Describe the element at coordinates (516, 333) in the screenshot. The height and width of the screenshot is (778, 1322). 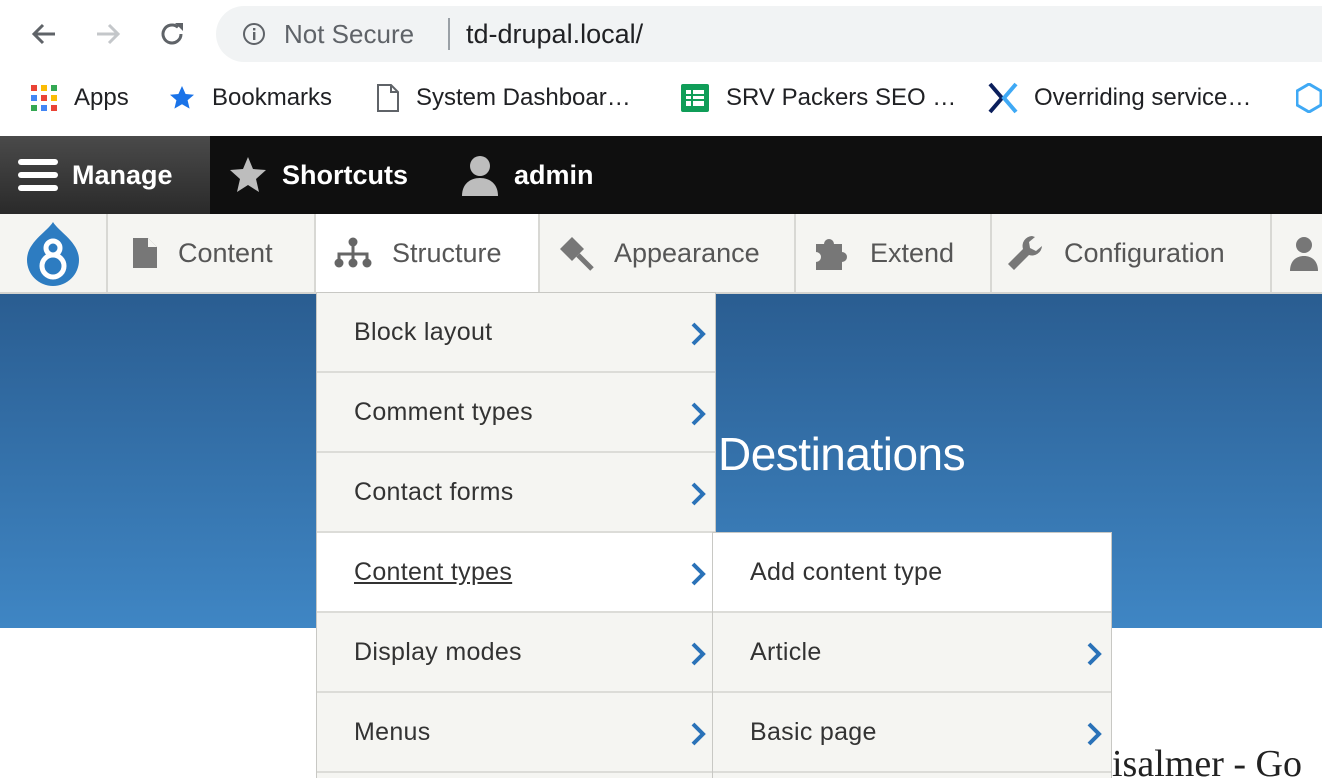
I see `menu-item-block-layout: Block layout` at that location.